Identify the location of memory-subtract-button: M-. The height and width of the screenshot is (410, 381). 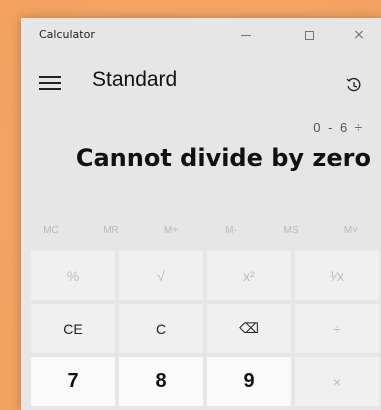
(231, 237).